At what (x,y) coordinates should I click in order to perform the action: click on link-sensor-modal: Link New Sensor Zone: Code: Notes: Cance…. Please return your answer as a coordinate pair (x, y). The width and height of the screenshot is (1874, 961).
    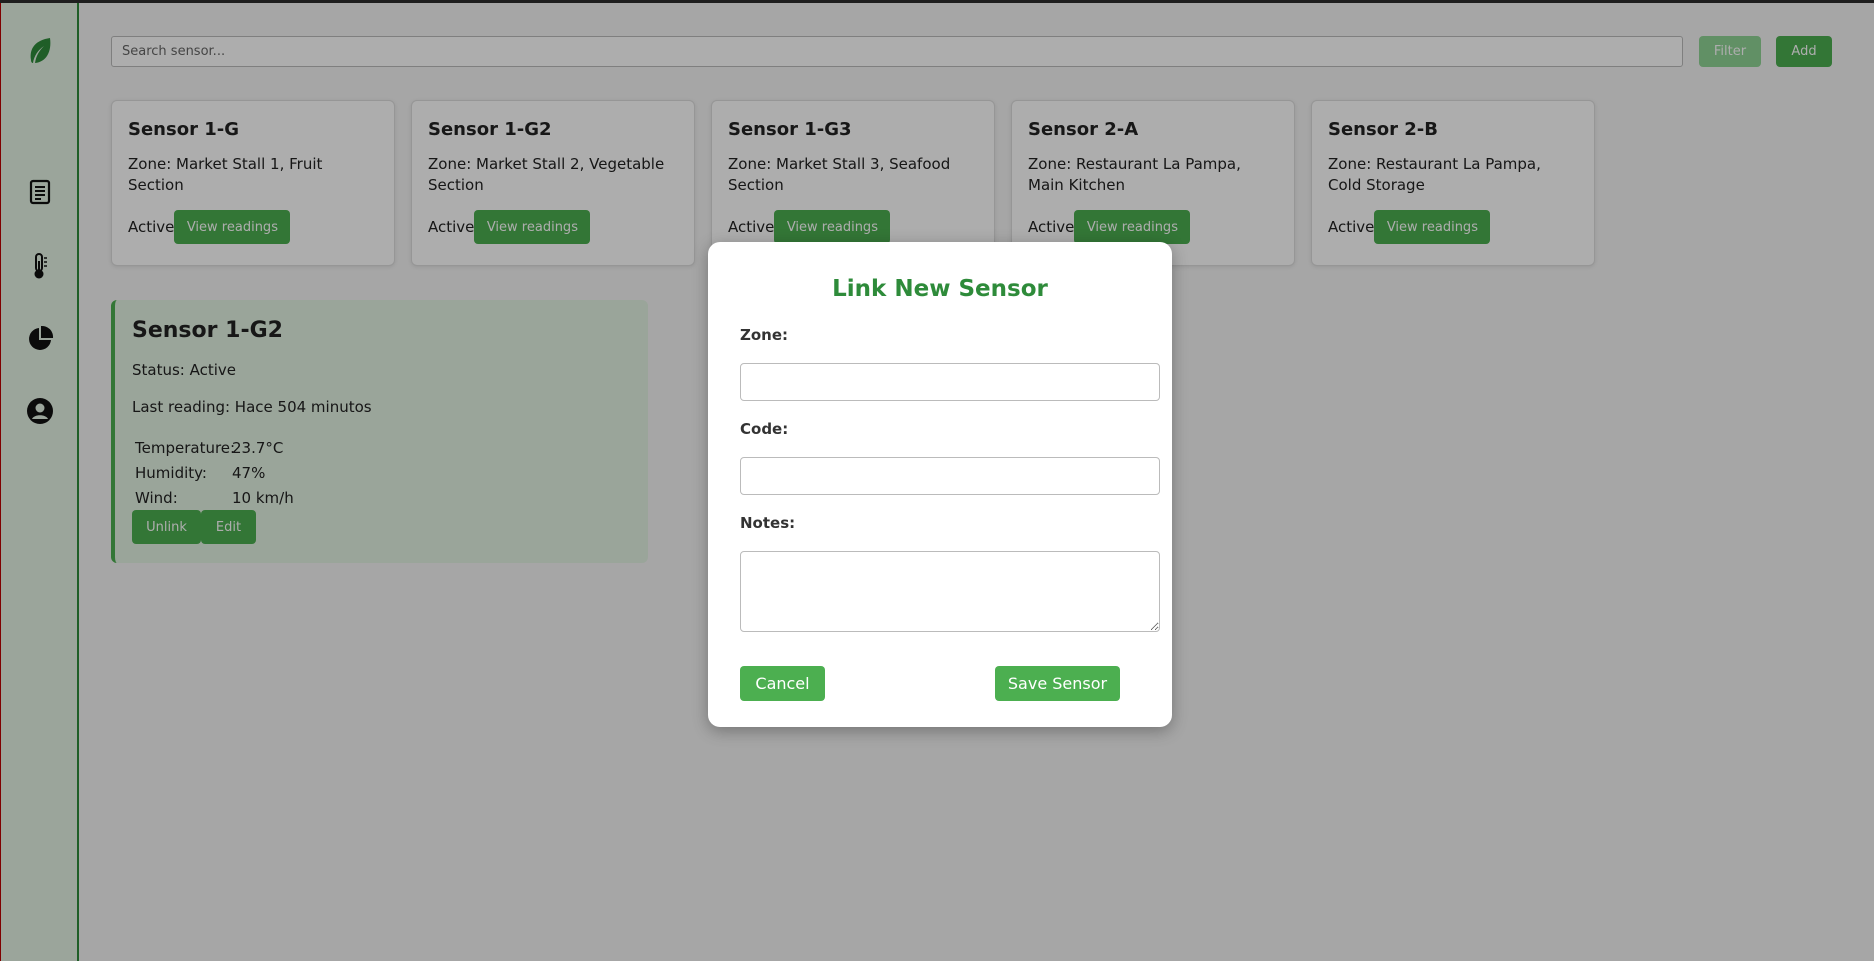
    Looking at the image, I should click on (940, 484).